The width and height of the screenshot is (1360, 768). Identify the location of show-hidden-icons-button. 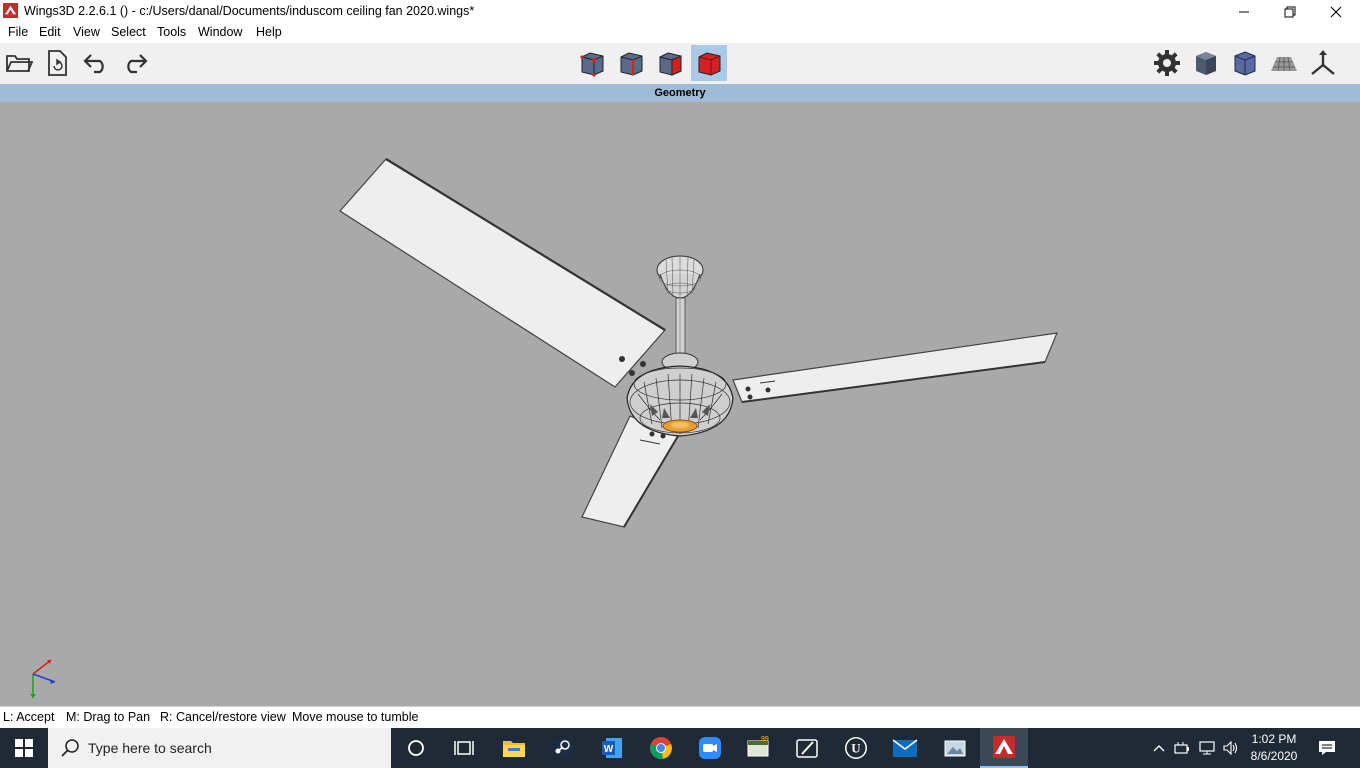
(1159, 748).